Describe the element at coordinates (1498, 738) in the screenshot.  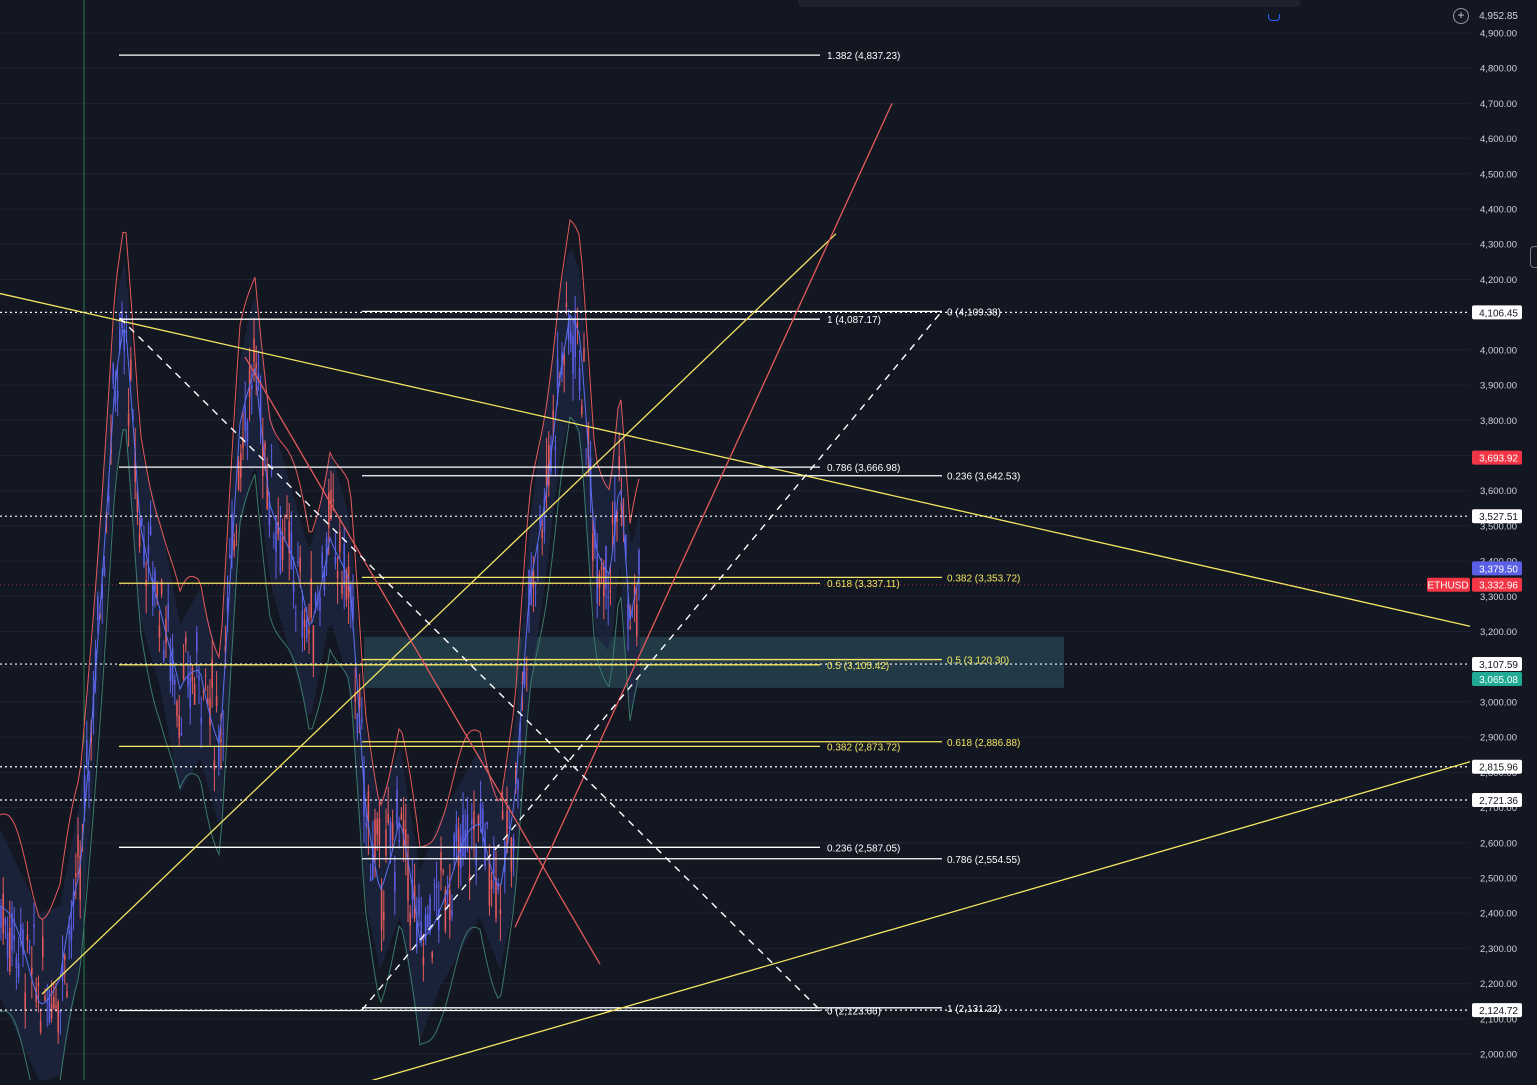
I see `price-tick-label: 2,900.00` at that location.